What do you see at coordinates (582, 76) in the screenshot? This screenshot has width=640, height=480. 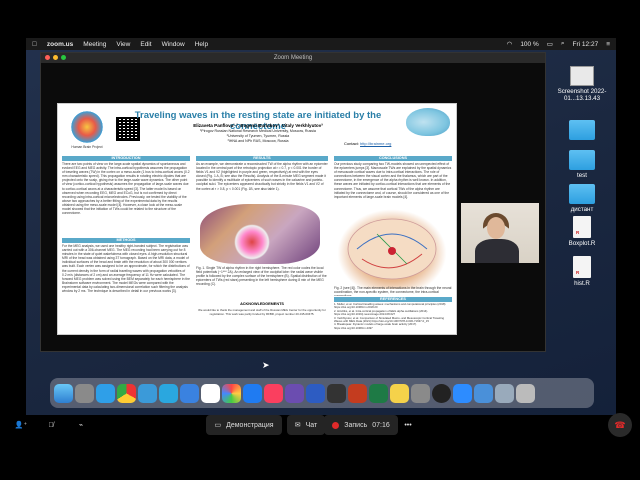 I see `screenshot-icon` at bounding box center [582, 76].